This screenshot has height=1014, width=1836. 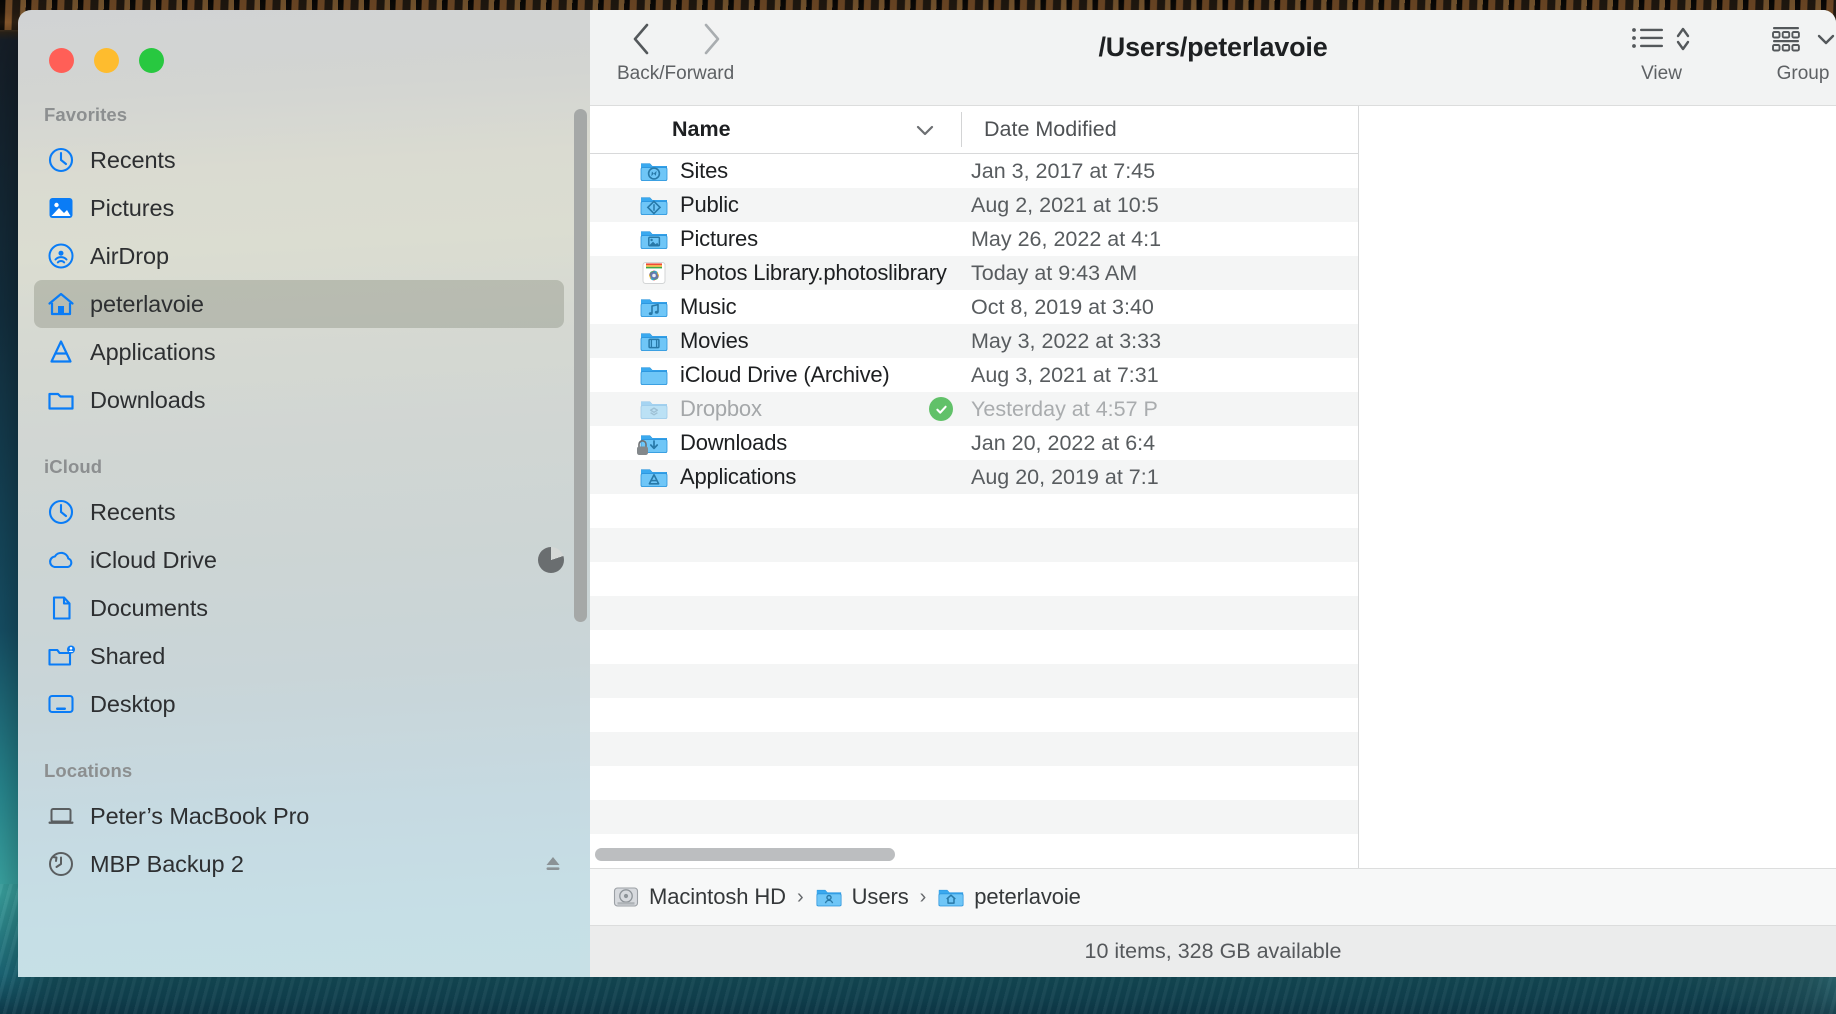 I want to click on file-name: iCloud Drive (Archive), so click(x=785, y=374).